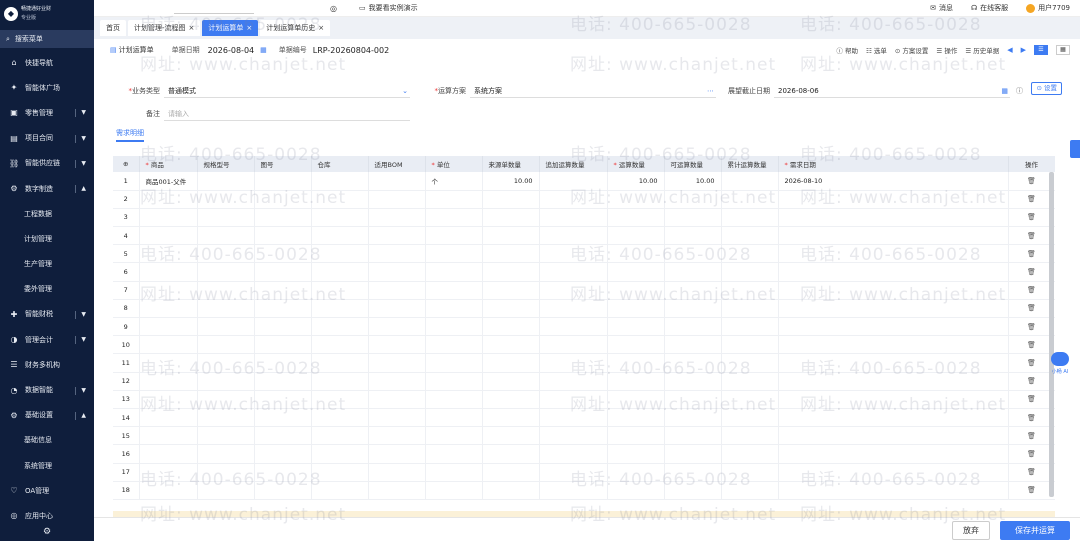 This screenshot has width=1080, height=541. Describe the element at coordinates (1009, 50) in the screenshot. I see `prev-record-icon: ◀` at that location.